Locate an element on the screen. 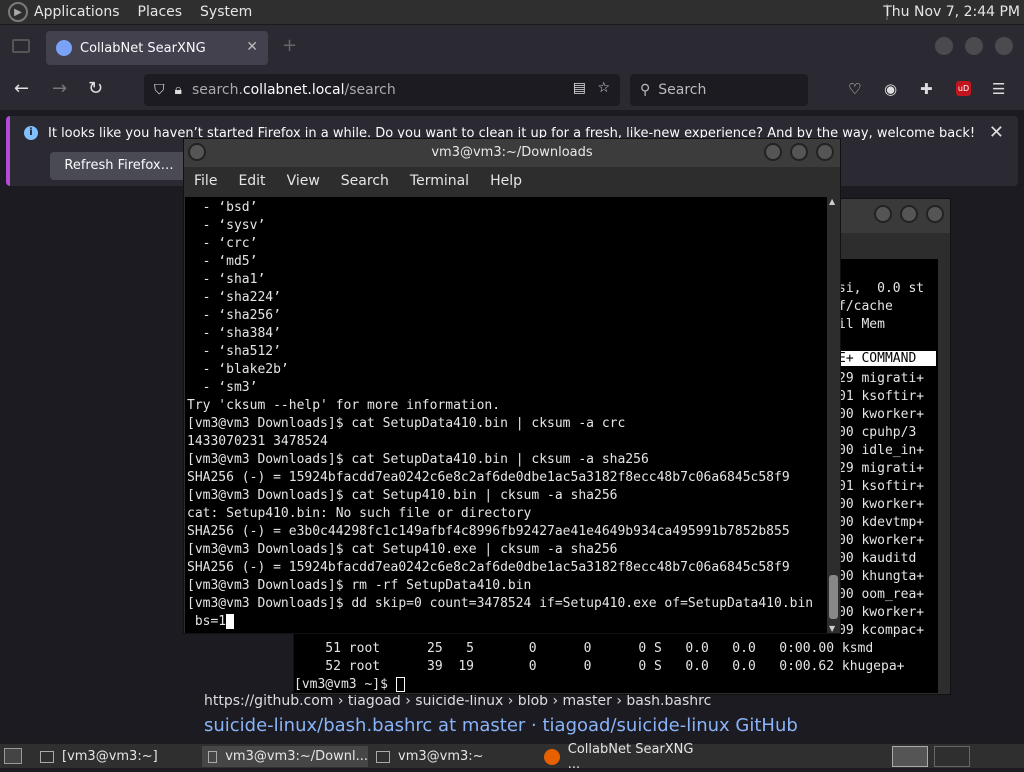 Image resolution: width=1024 pixels, height=772 pixels. bookmark-star-icon: ☆ is located at coordinates (603, 88).